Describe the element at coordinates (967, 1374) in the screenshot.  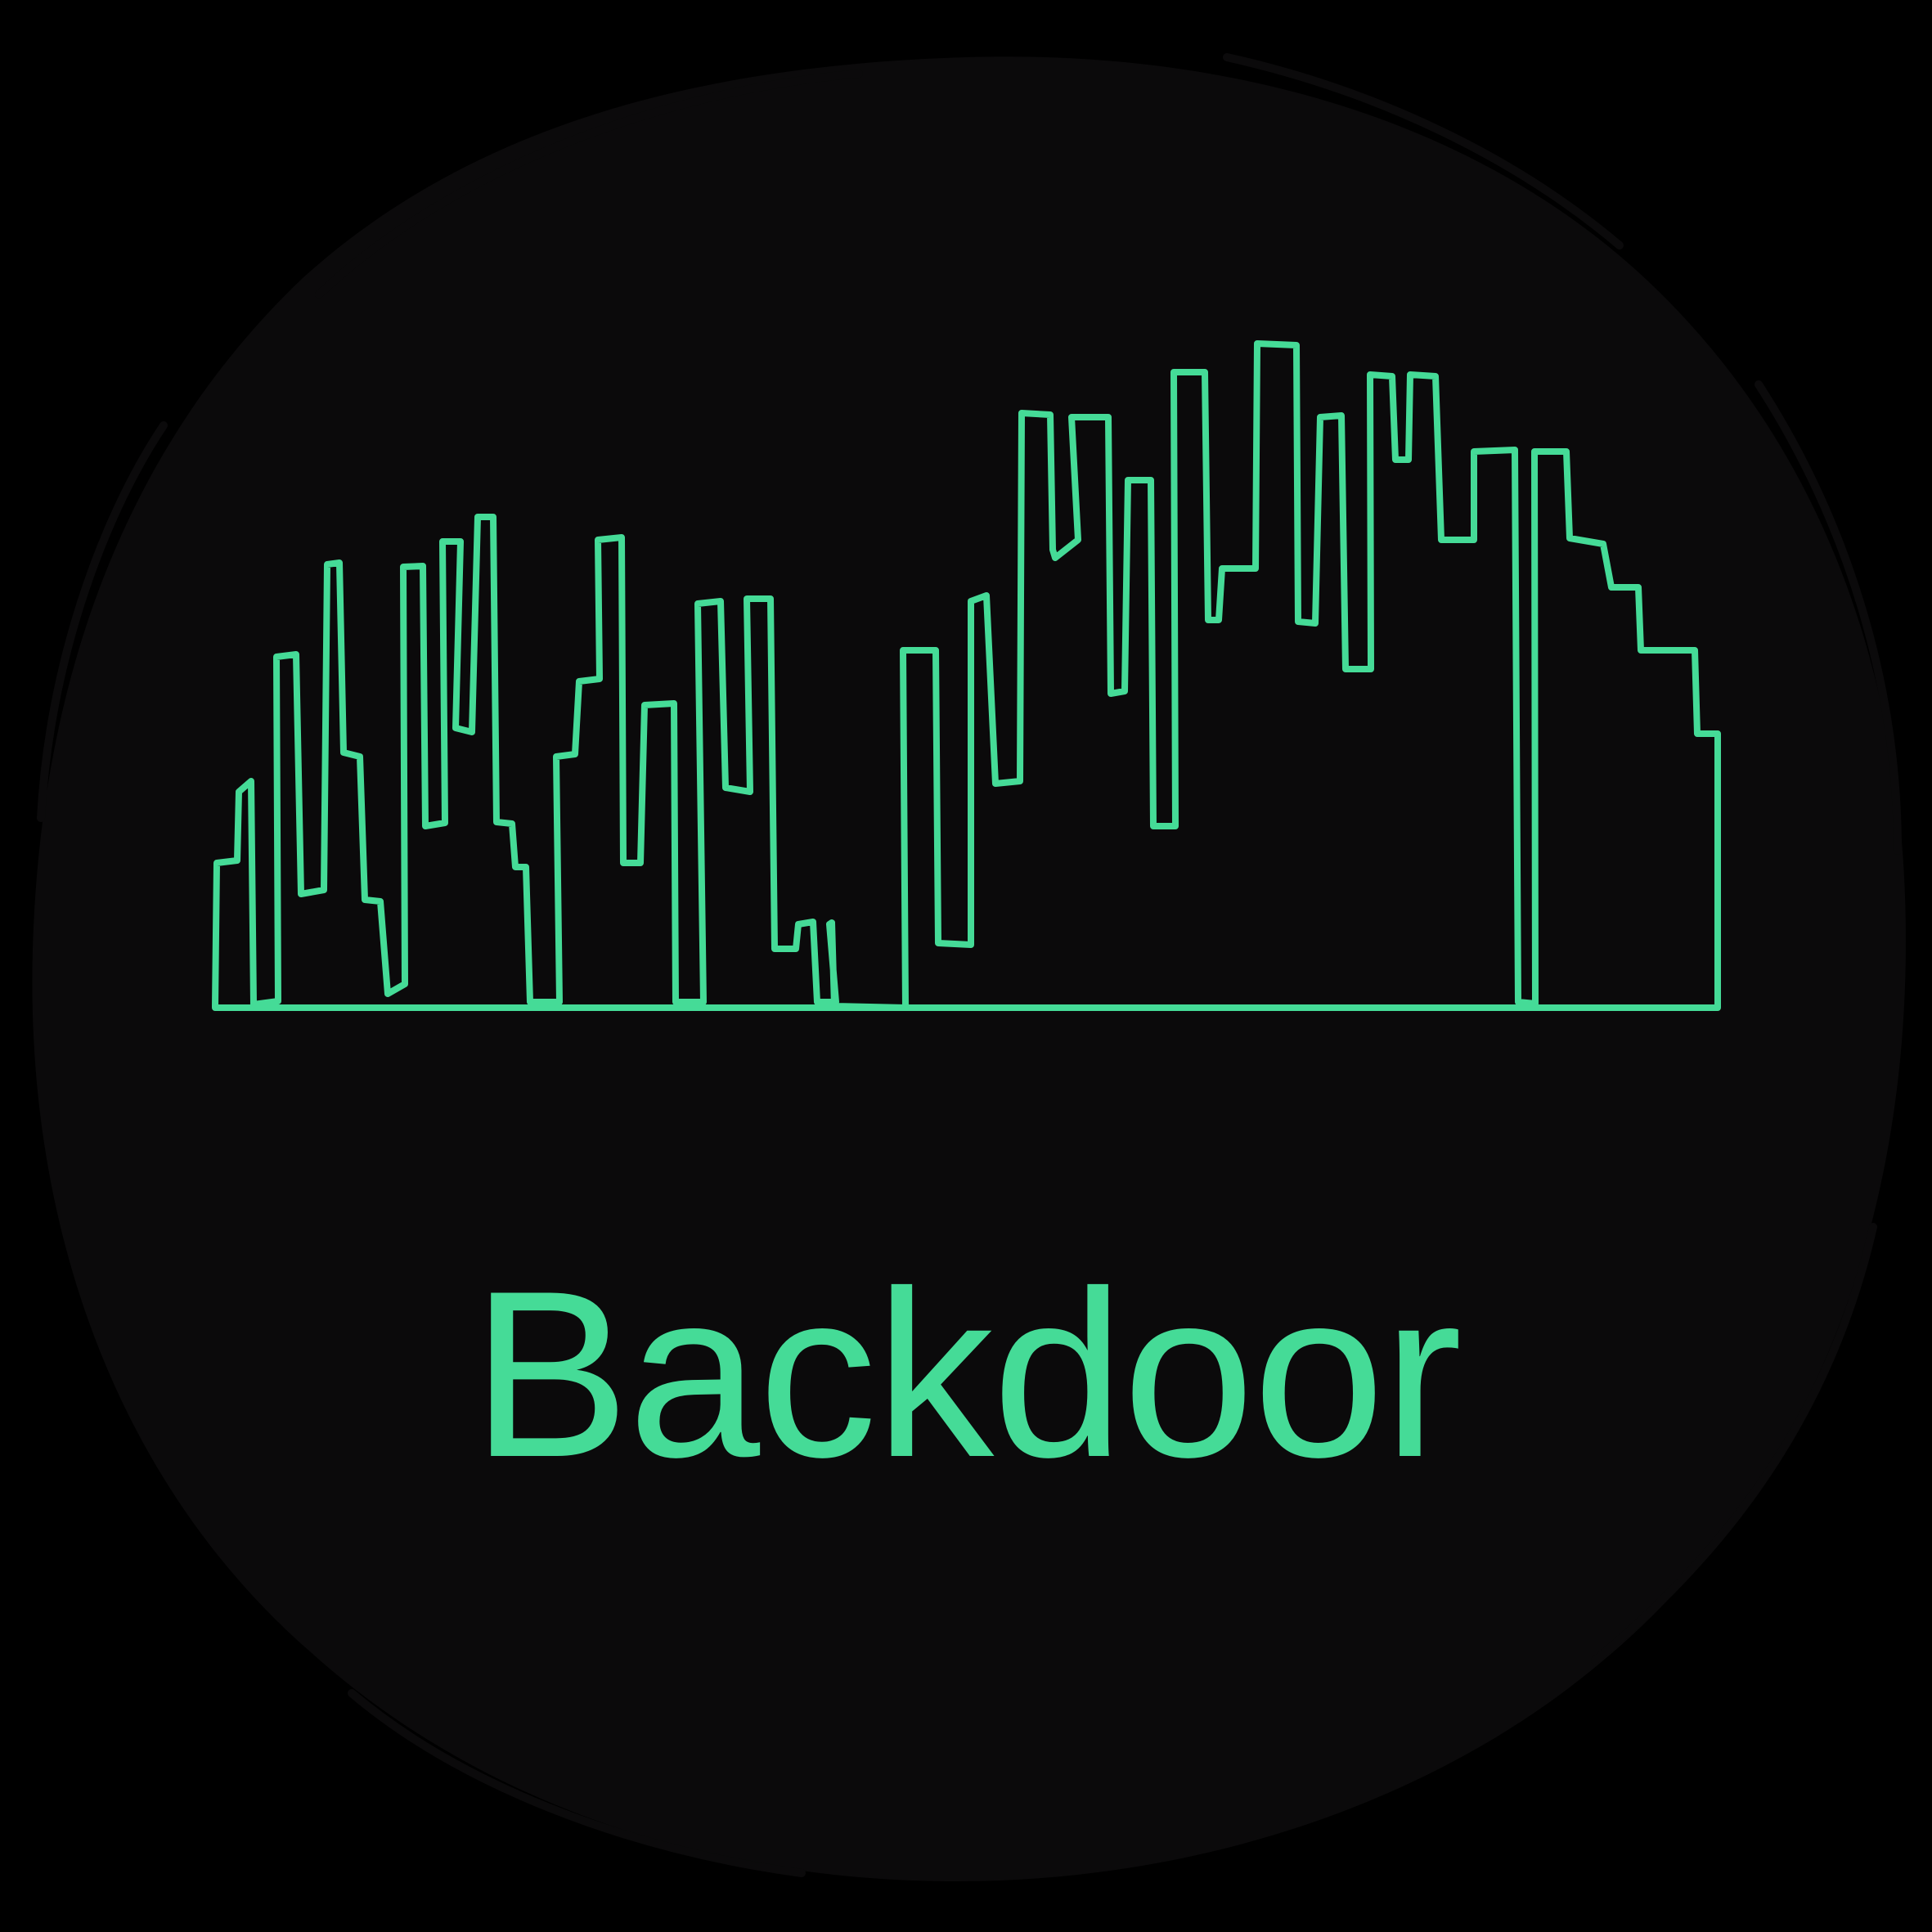
I see `brand-wordmark: Backdoor` at that location.